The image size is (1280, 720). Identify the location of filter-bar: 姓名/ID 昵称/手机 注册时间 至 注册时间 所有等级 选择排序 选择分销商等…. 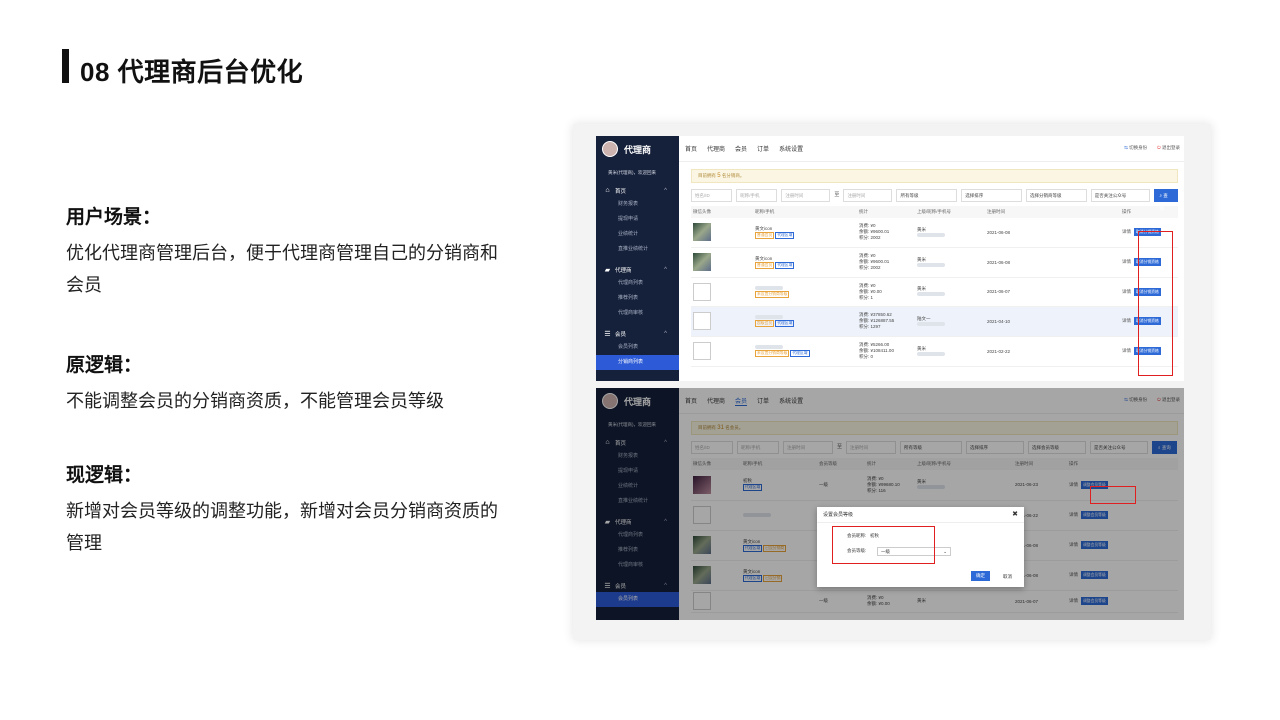
(934, 200).